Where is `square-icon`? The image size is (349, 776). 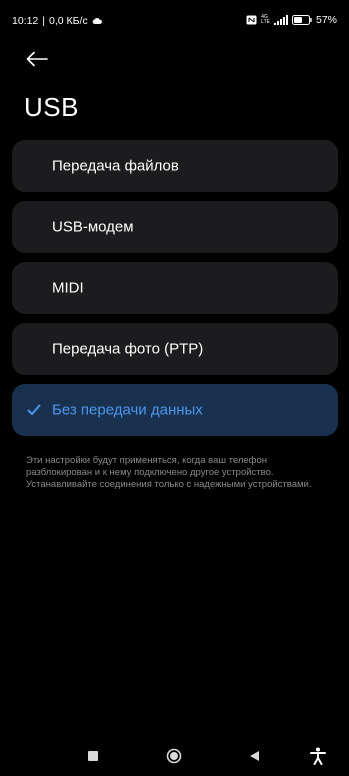 square-icon is located at coordinates (93, 756).